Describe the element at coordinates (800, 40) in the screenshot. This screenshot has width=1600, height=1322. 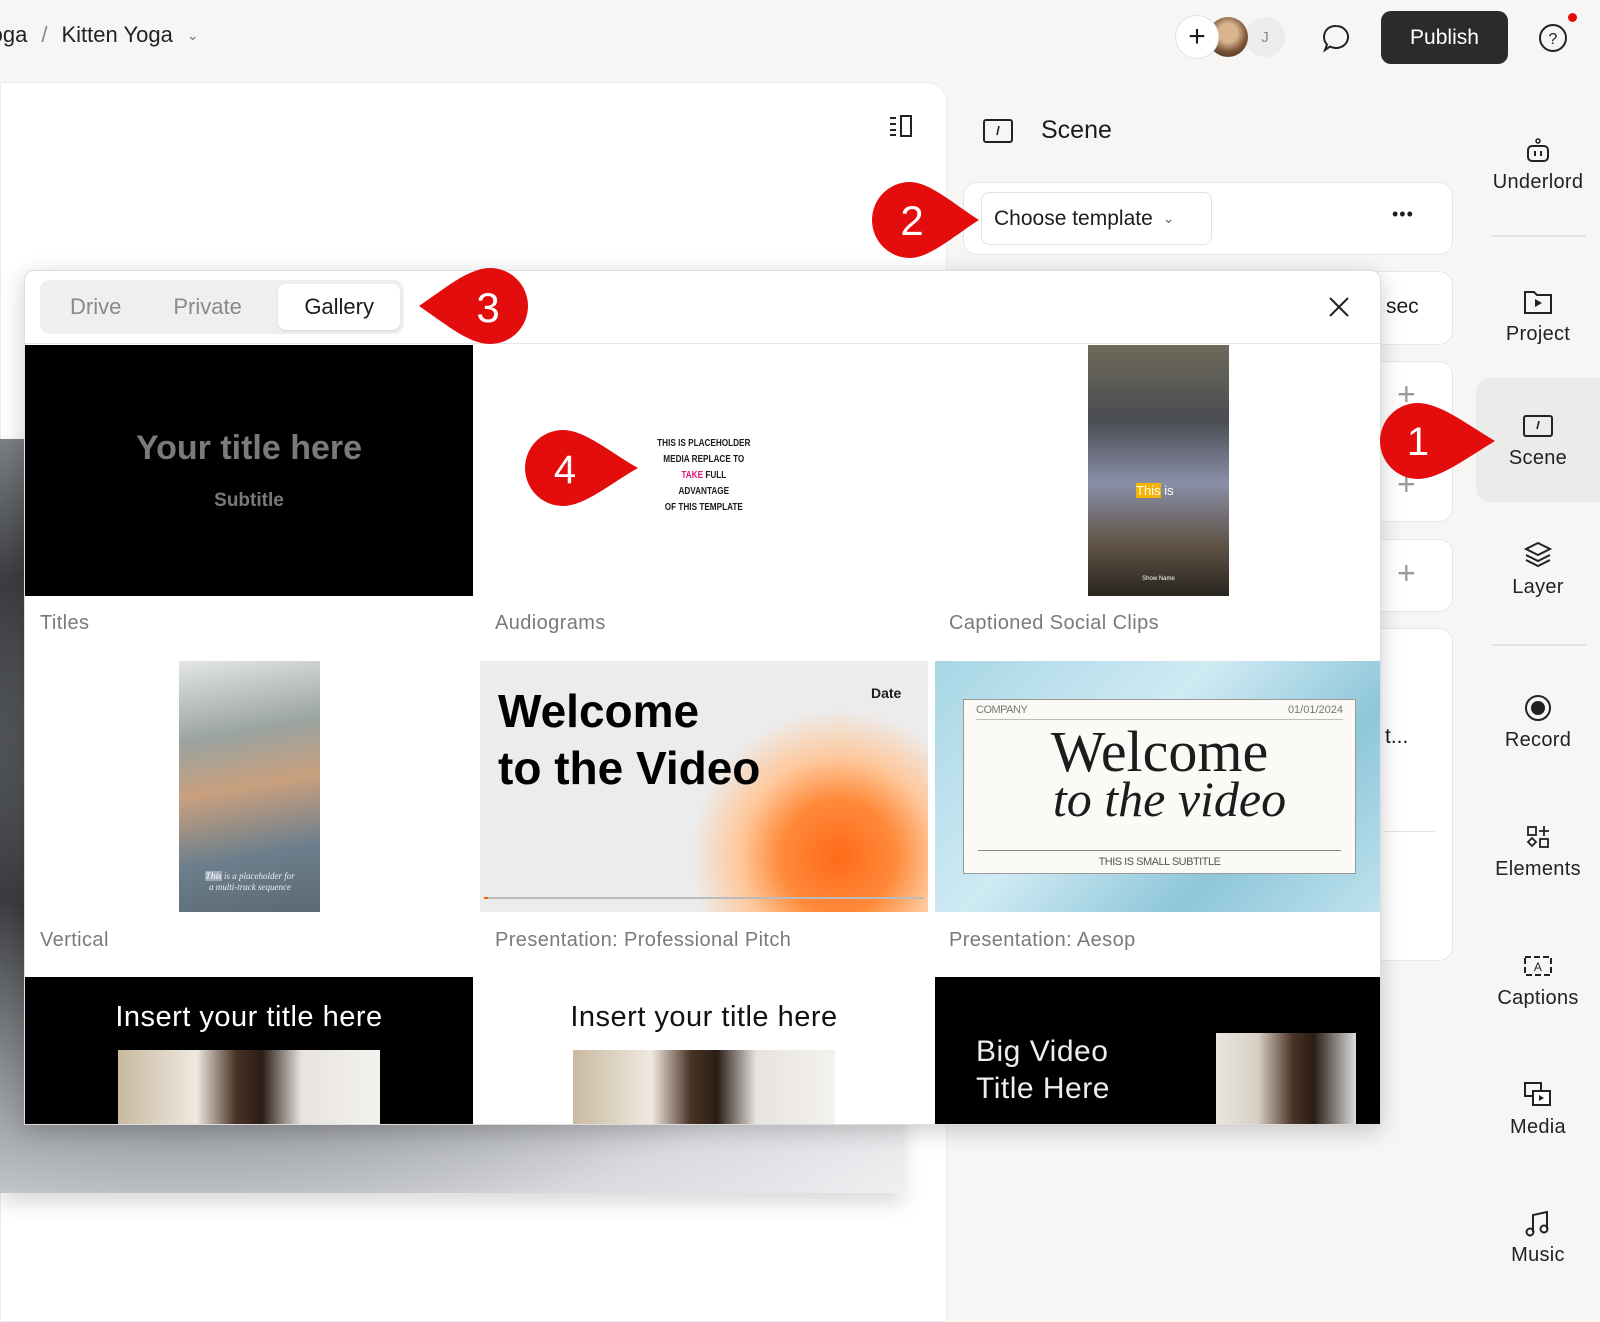
I see `top-bar: Yoga / Kitten Yoga ⌄ + J Publish ?` at that location.